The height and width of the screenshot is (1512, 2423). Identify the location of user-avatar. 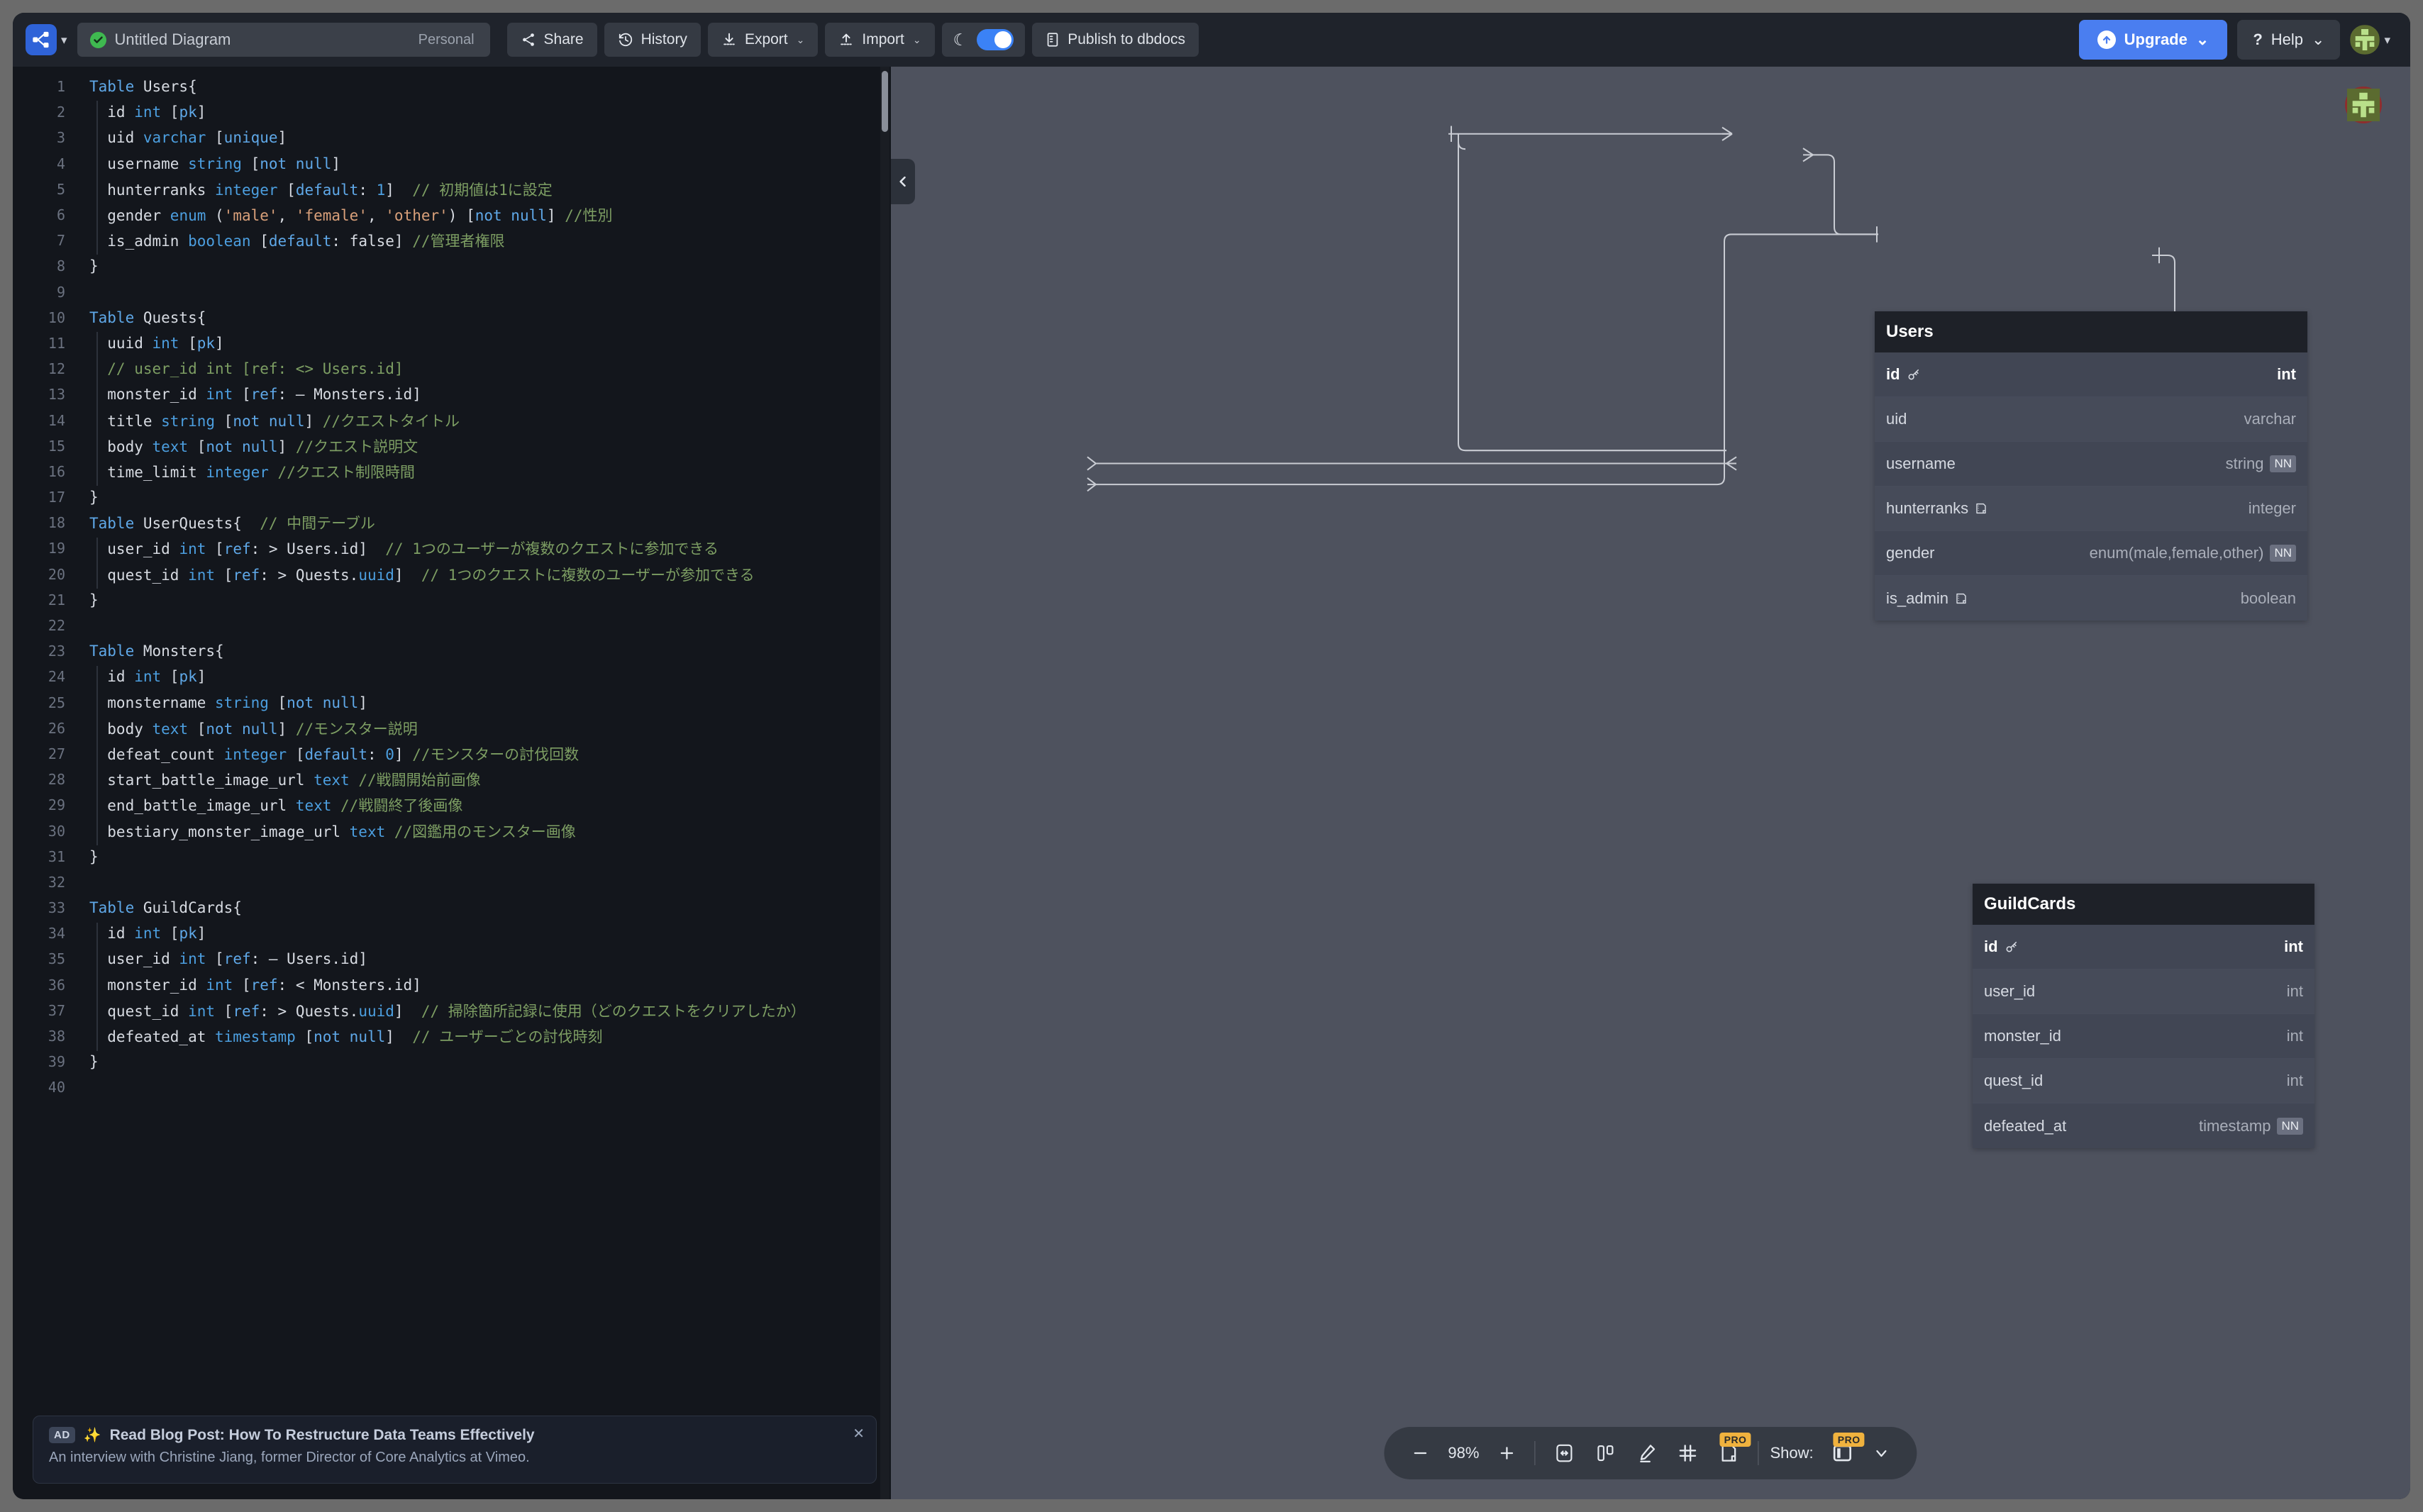
(2365, 40).